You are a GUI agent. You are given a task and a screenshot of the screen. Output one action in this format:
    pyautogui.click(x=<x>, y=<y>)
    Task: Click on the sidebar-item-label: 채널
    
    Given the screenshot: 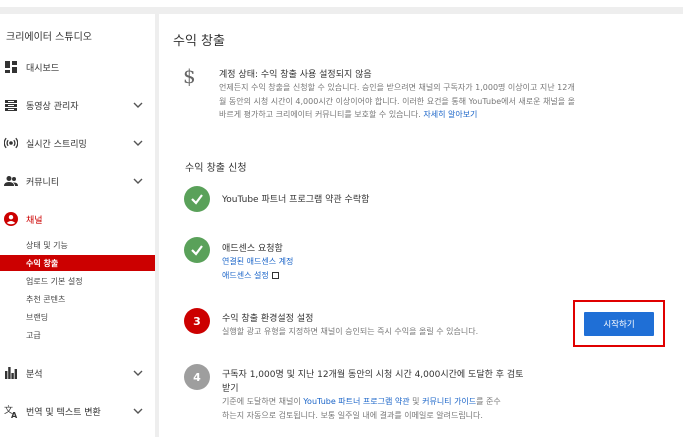 What is the action you would take?
    pyautogui.click(x=34, y=220)
    